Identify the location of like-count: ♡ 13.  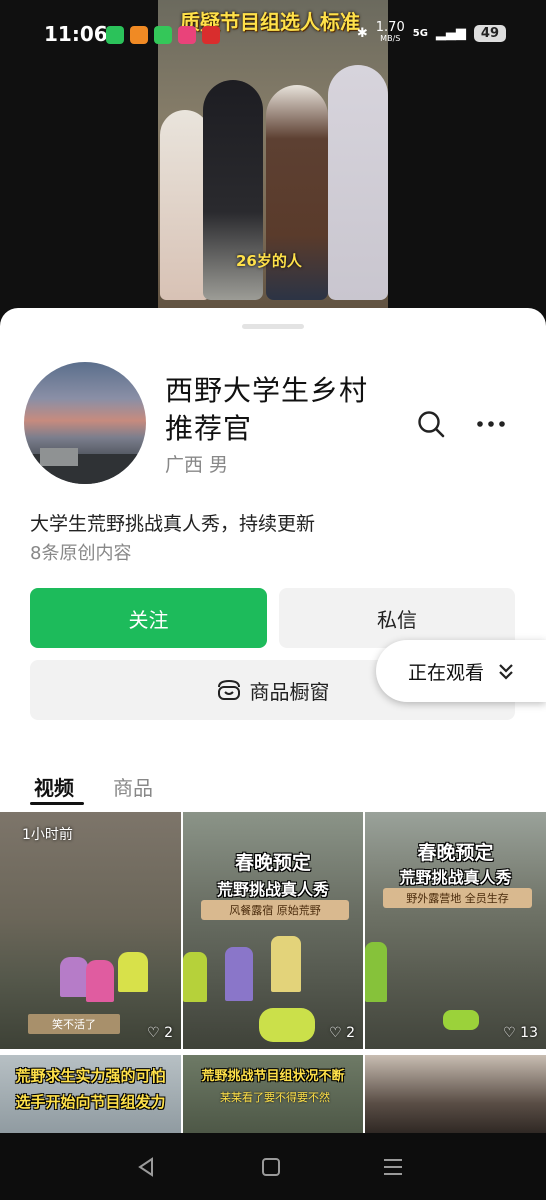
(520, 1033).